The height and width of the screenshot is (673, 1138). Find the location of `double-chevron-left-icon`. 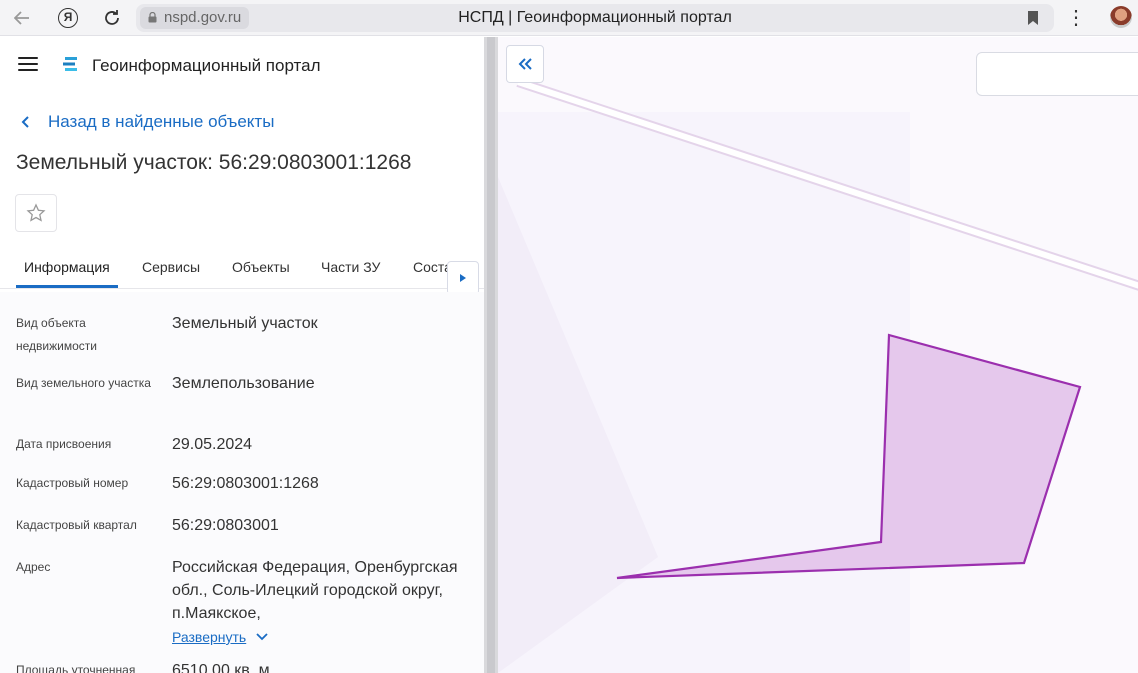

double-chevron-left-icon is located at coordinates (525, 64).